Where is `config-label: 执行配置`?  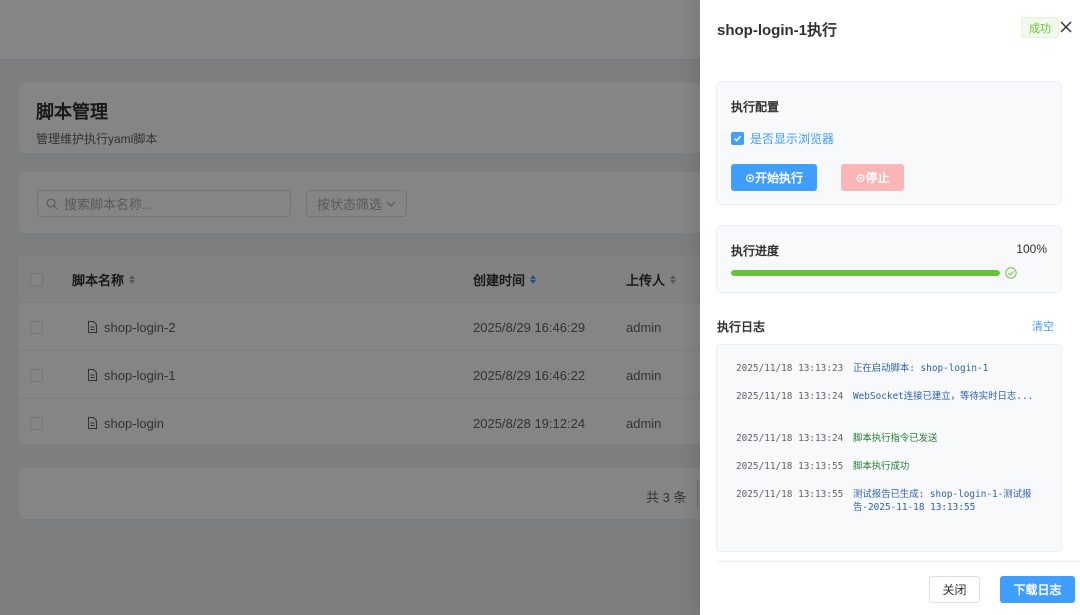 config-label: 执行配置 is located at coordinates (755, 107).